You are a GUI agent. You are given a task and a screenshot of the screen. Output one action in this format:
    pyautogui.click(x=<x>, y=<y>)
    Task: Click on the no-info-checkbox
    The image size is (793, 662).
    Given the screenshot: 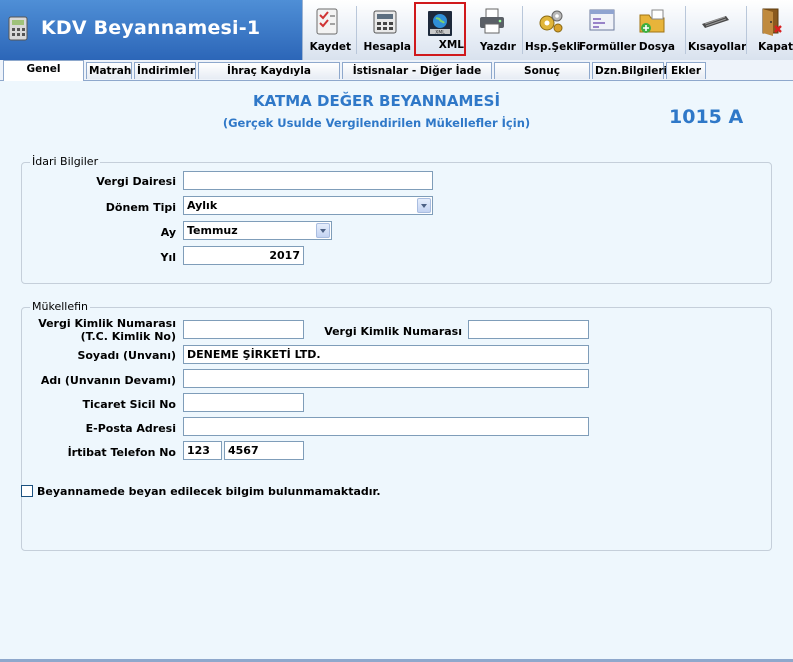 What is the action you would take?
    pyautogui.click(x=27, y=491)
    